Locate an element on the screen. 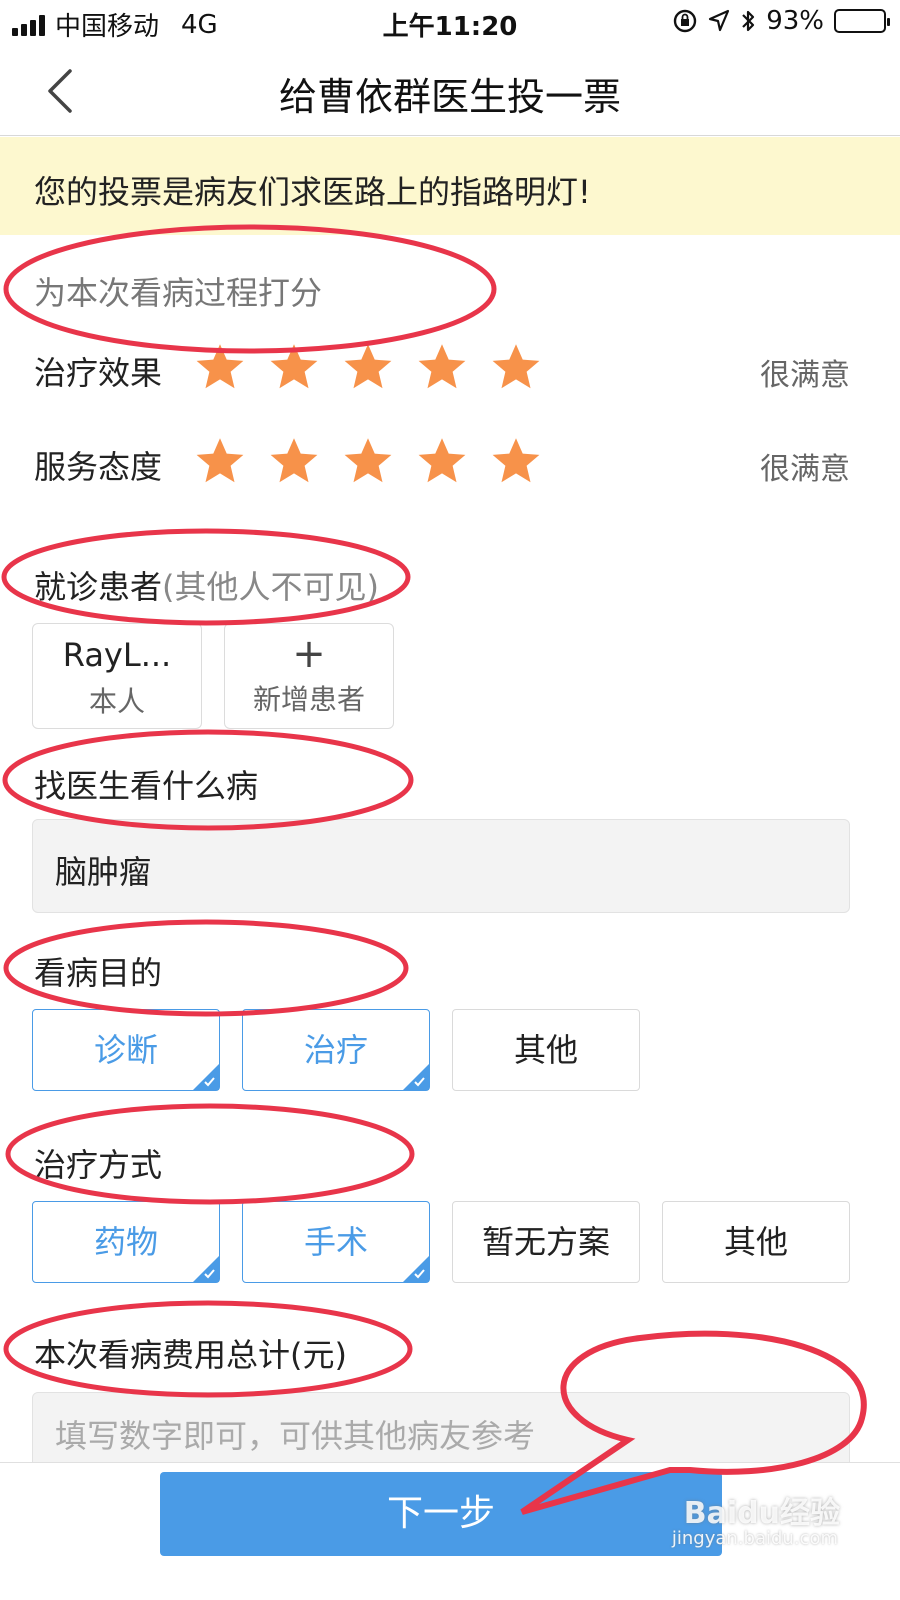 Image resolution: width=900 pixels, height=1600 pixels. treatment-heading: 治疗方式 is located at coordinates (98, 1165).